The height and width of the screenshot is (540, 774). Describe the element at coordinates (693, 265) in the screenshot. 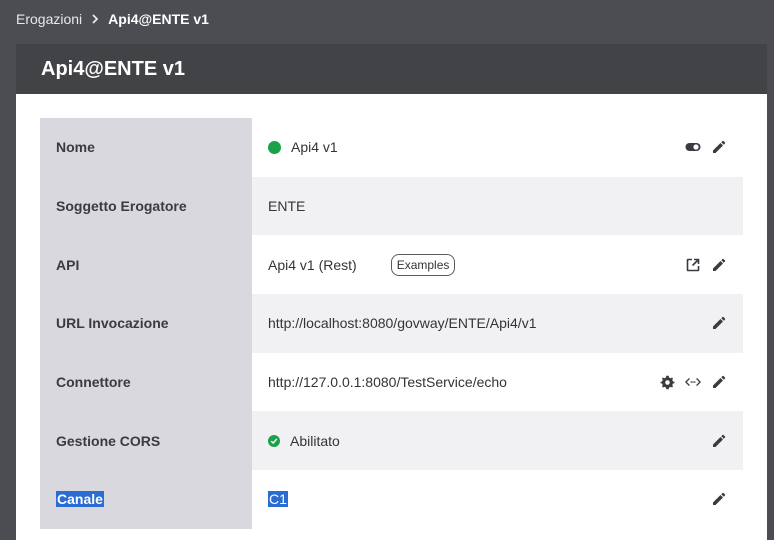

I see `open-external-icon` at that location.